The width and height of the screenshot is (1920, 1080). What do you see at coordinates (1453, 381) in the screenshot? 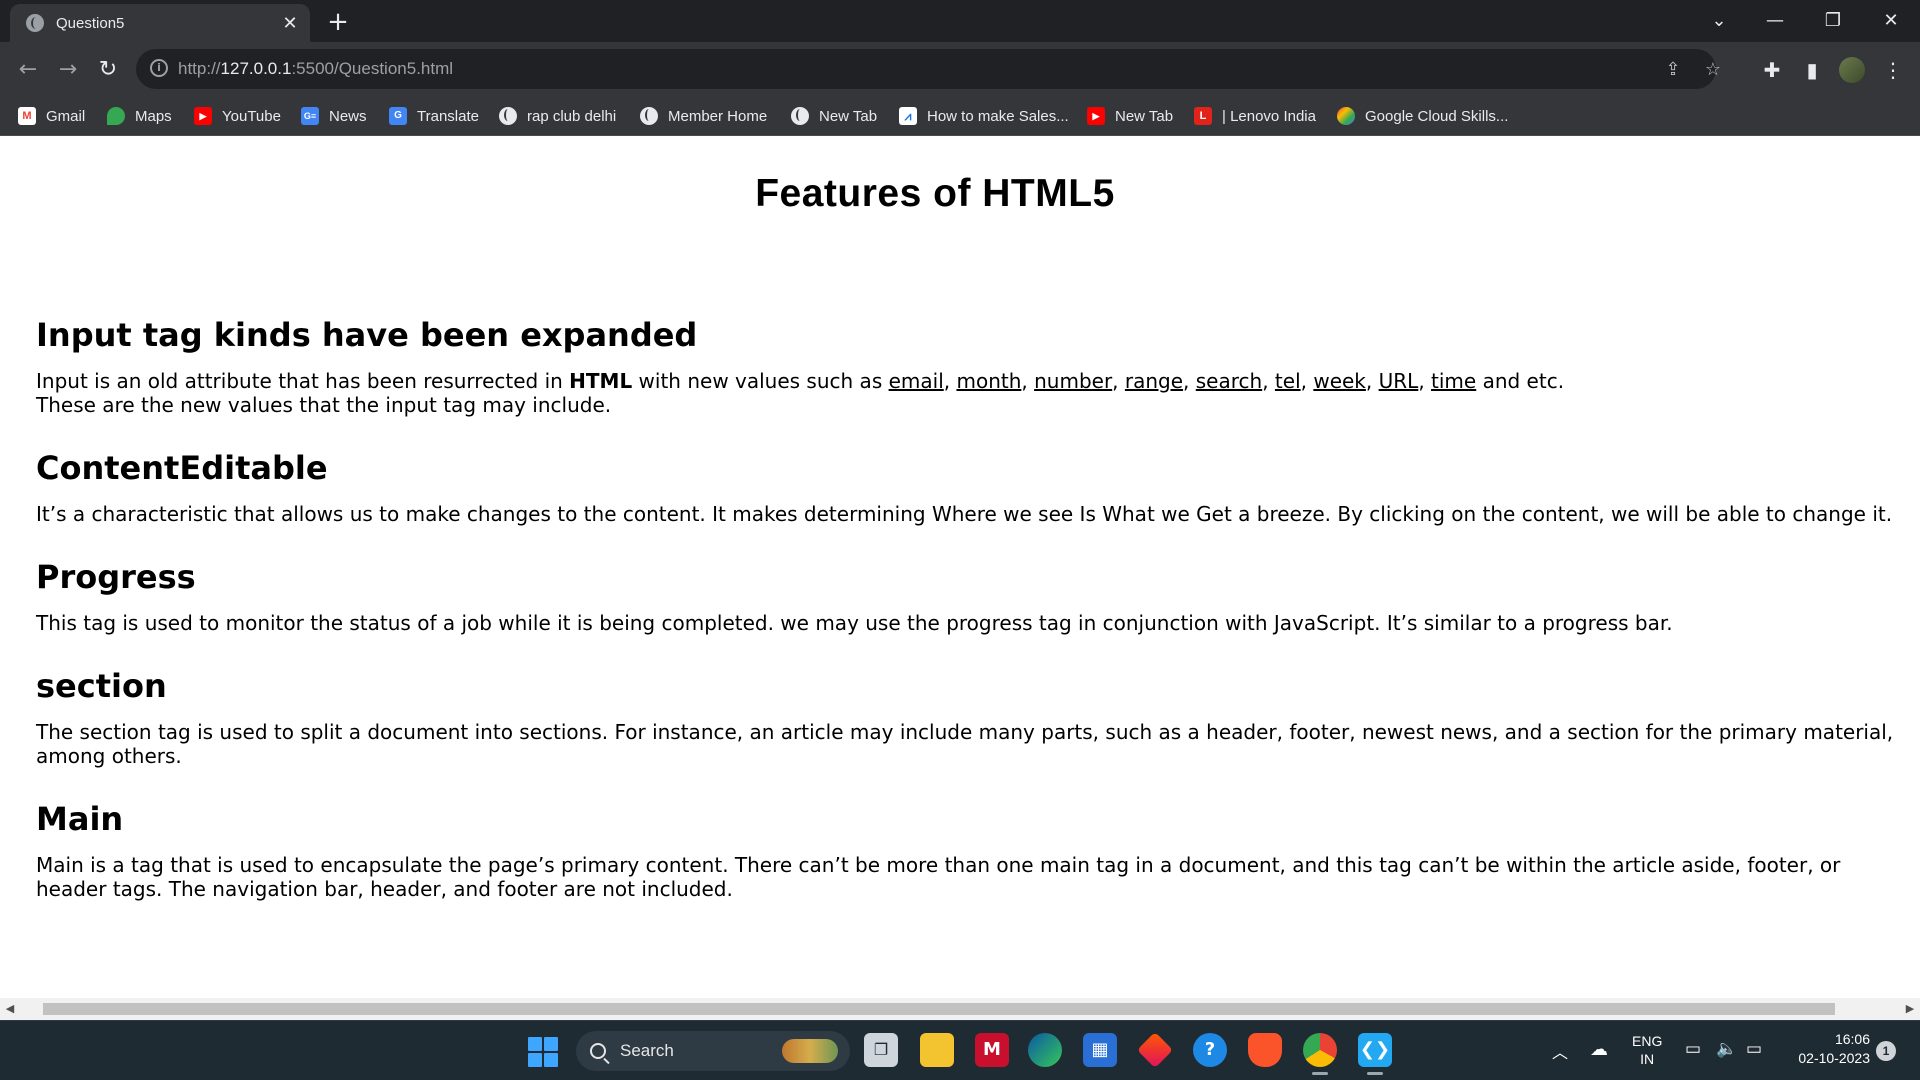
I see `link-time: time` at bounding box center [1453, 381].